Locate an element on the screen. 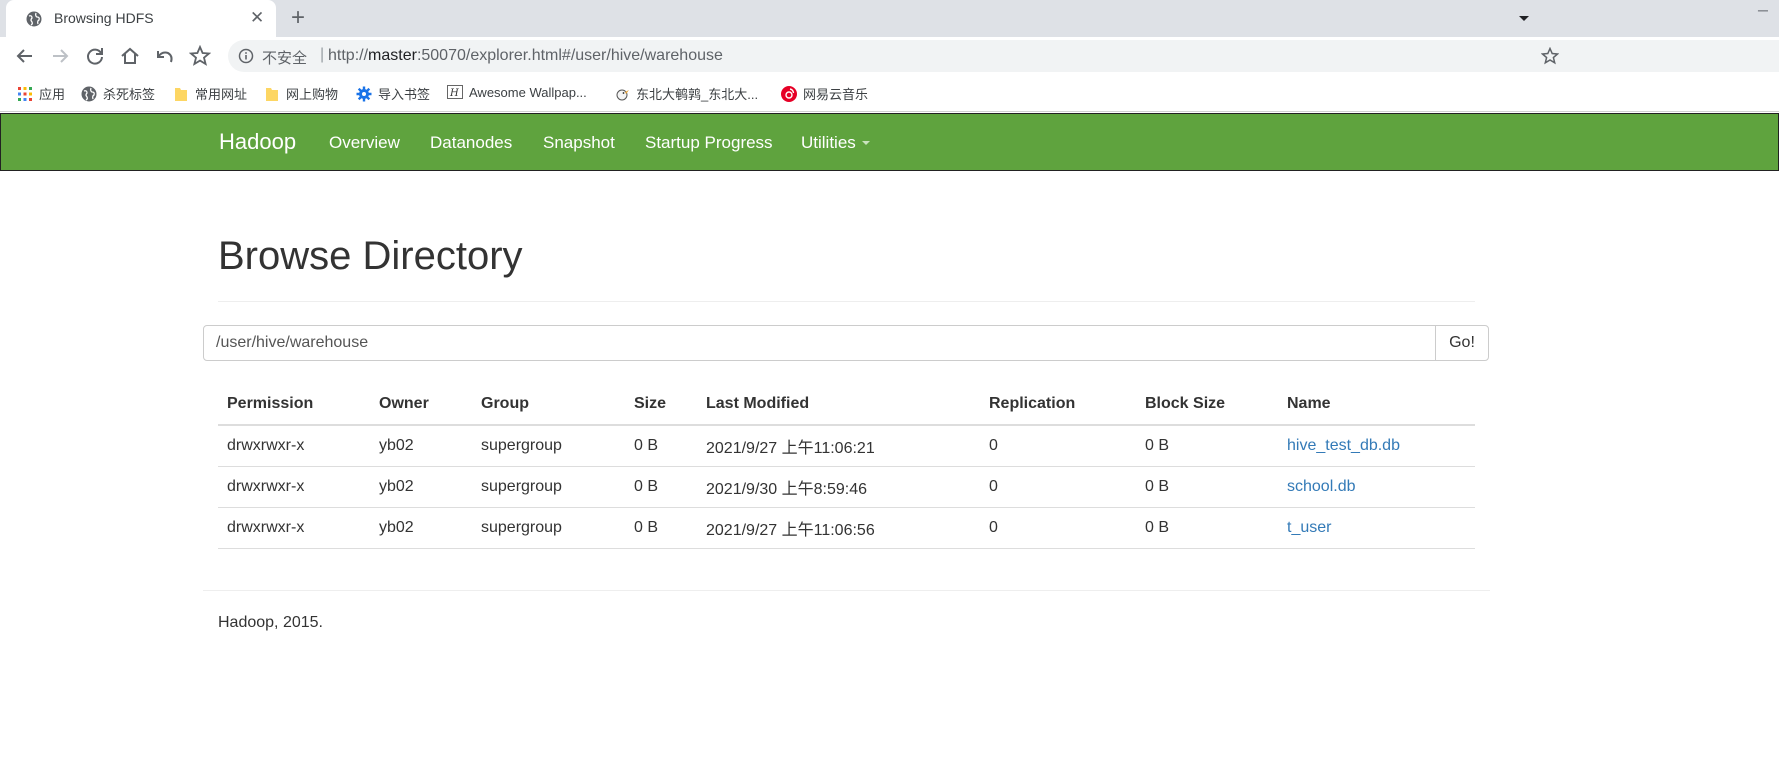 The width and height of the screenshot is (1779, 765). column-header-name: Name is located at coordinates (1376, 405).